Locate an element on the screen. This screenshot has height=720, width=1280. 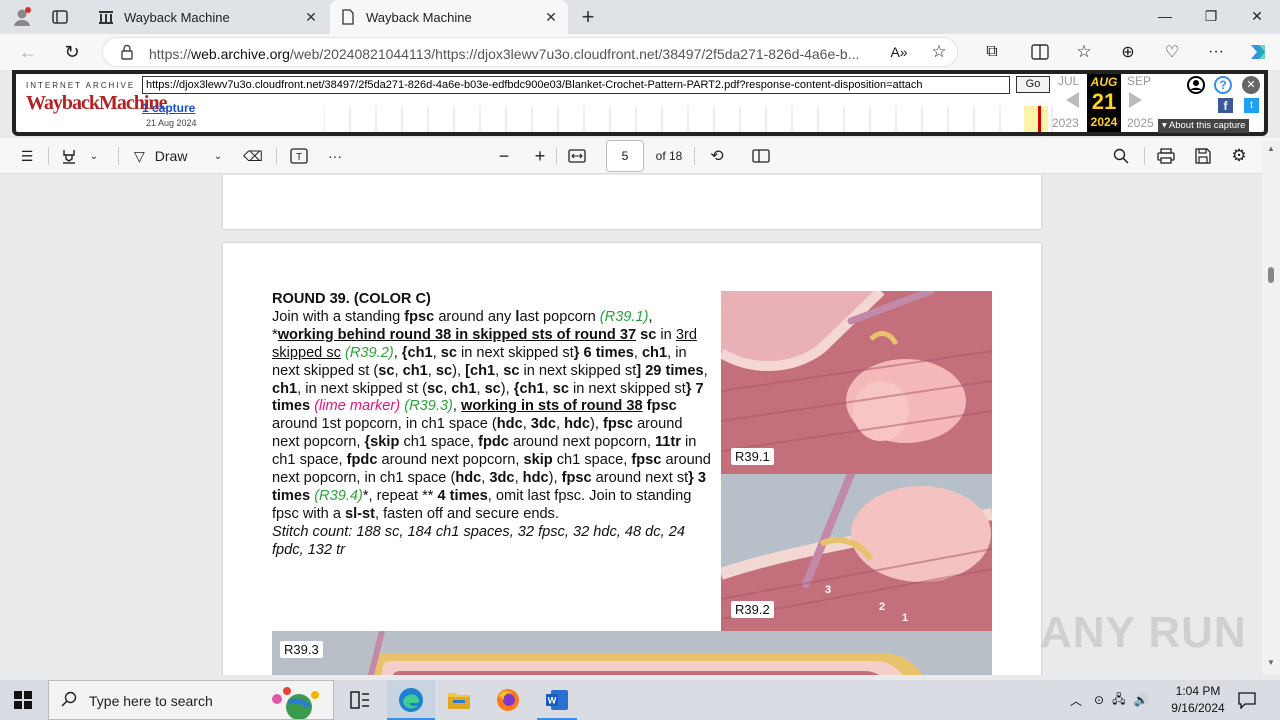
favorite-star-icon: ☆ is located at coordinates (939, 52).